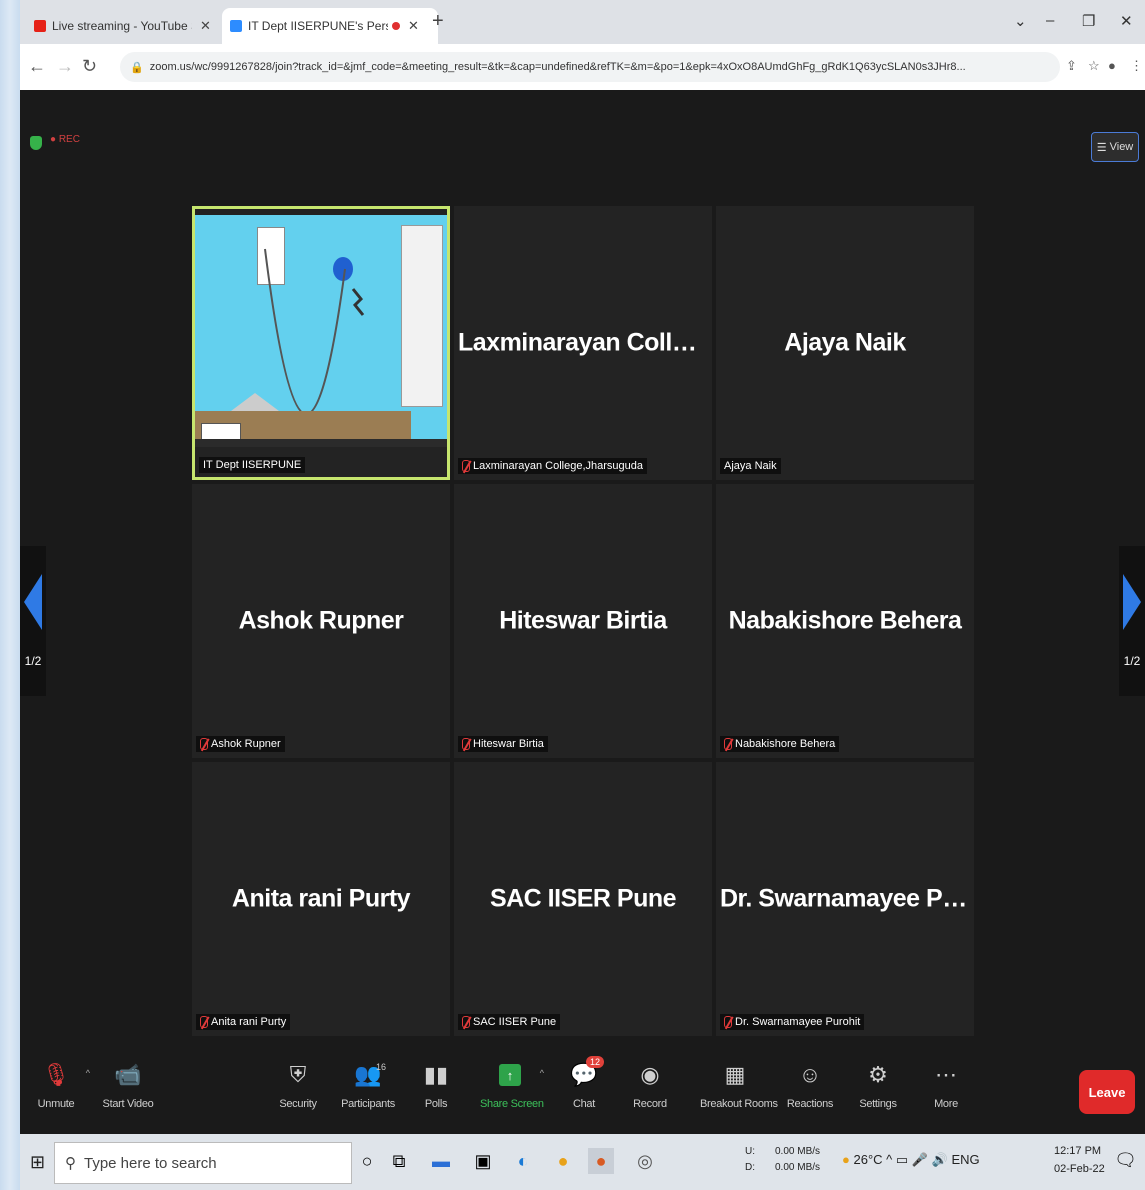  Describe the element at coordinates (920, 1159) in the screenshot. I see `mic-icon: 🎤` at that location.